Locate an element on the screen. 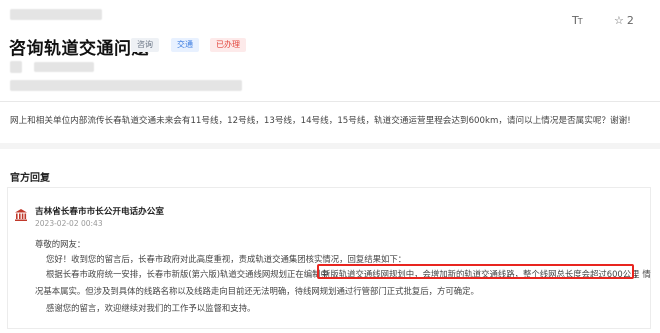  star-count: 2 is located at coordinates (630, 20).